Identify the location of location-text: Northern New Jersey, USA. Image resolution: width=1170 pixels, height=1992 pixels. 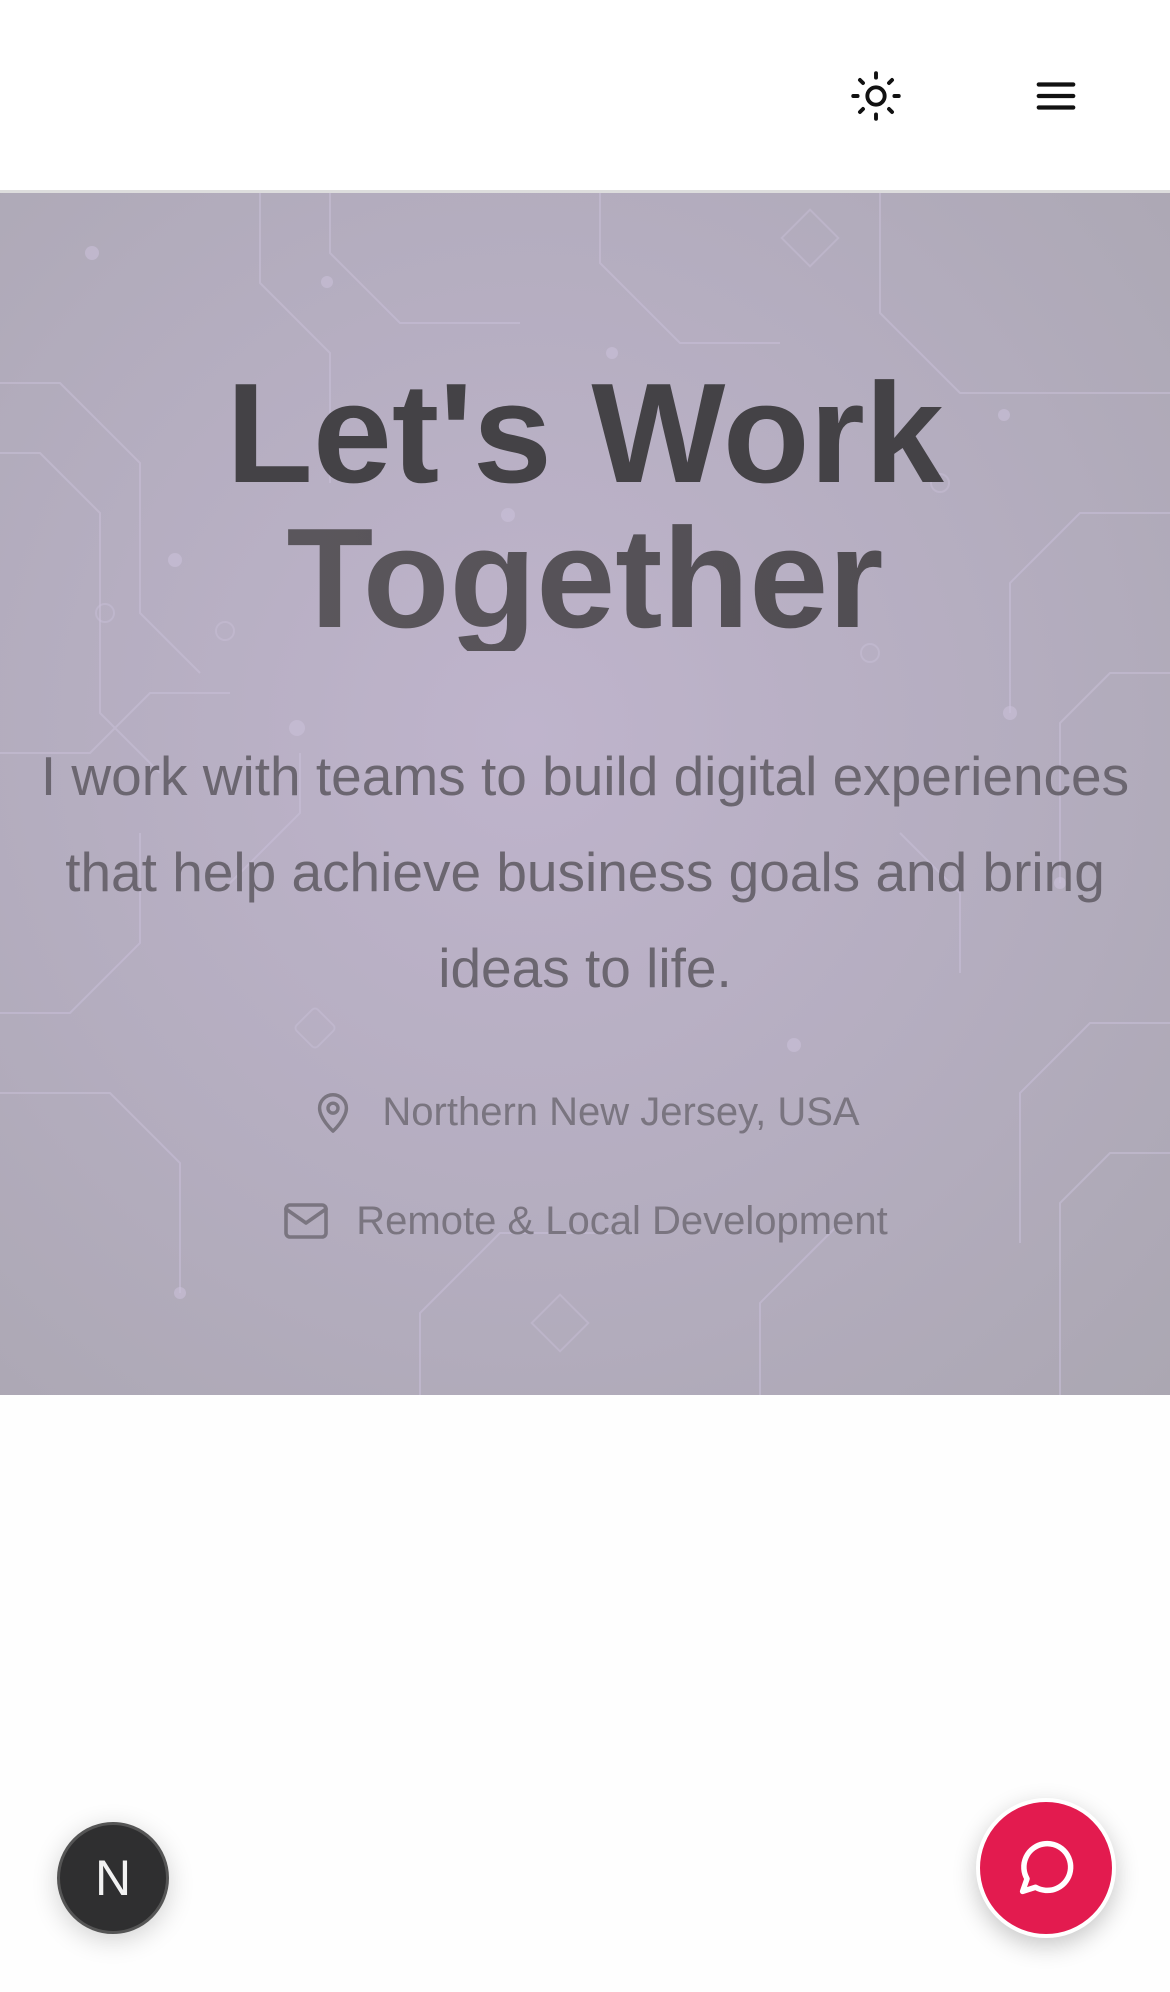
(621, 1111).